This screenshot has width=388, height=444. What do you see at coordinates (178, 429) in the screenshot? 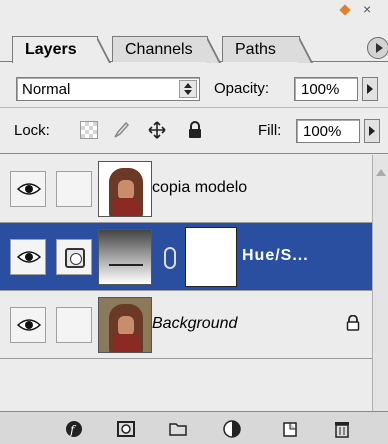
I see `new-group-icon` at bounding box center [178, 429].